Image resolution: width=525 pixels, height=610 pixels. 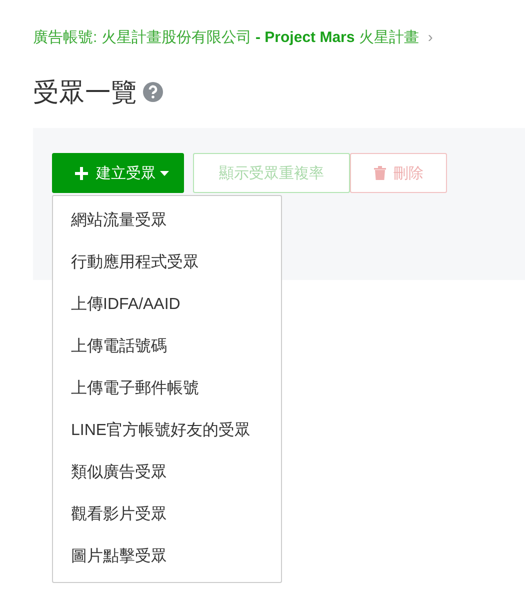 What do you see at coordinates (167, 473) in the screenshot?
I see `menu-item: 類似廣告受眾` at bounding box center [167, 473].